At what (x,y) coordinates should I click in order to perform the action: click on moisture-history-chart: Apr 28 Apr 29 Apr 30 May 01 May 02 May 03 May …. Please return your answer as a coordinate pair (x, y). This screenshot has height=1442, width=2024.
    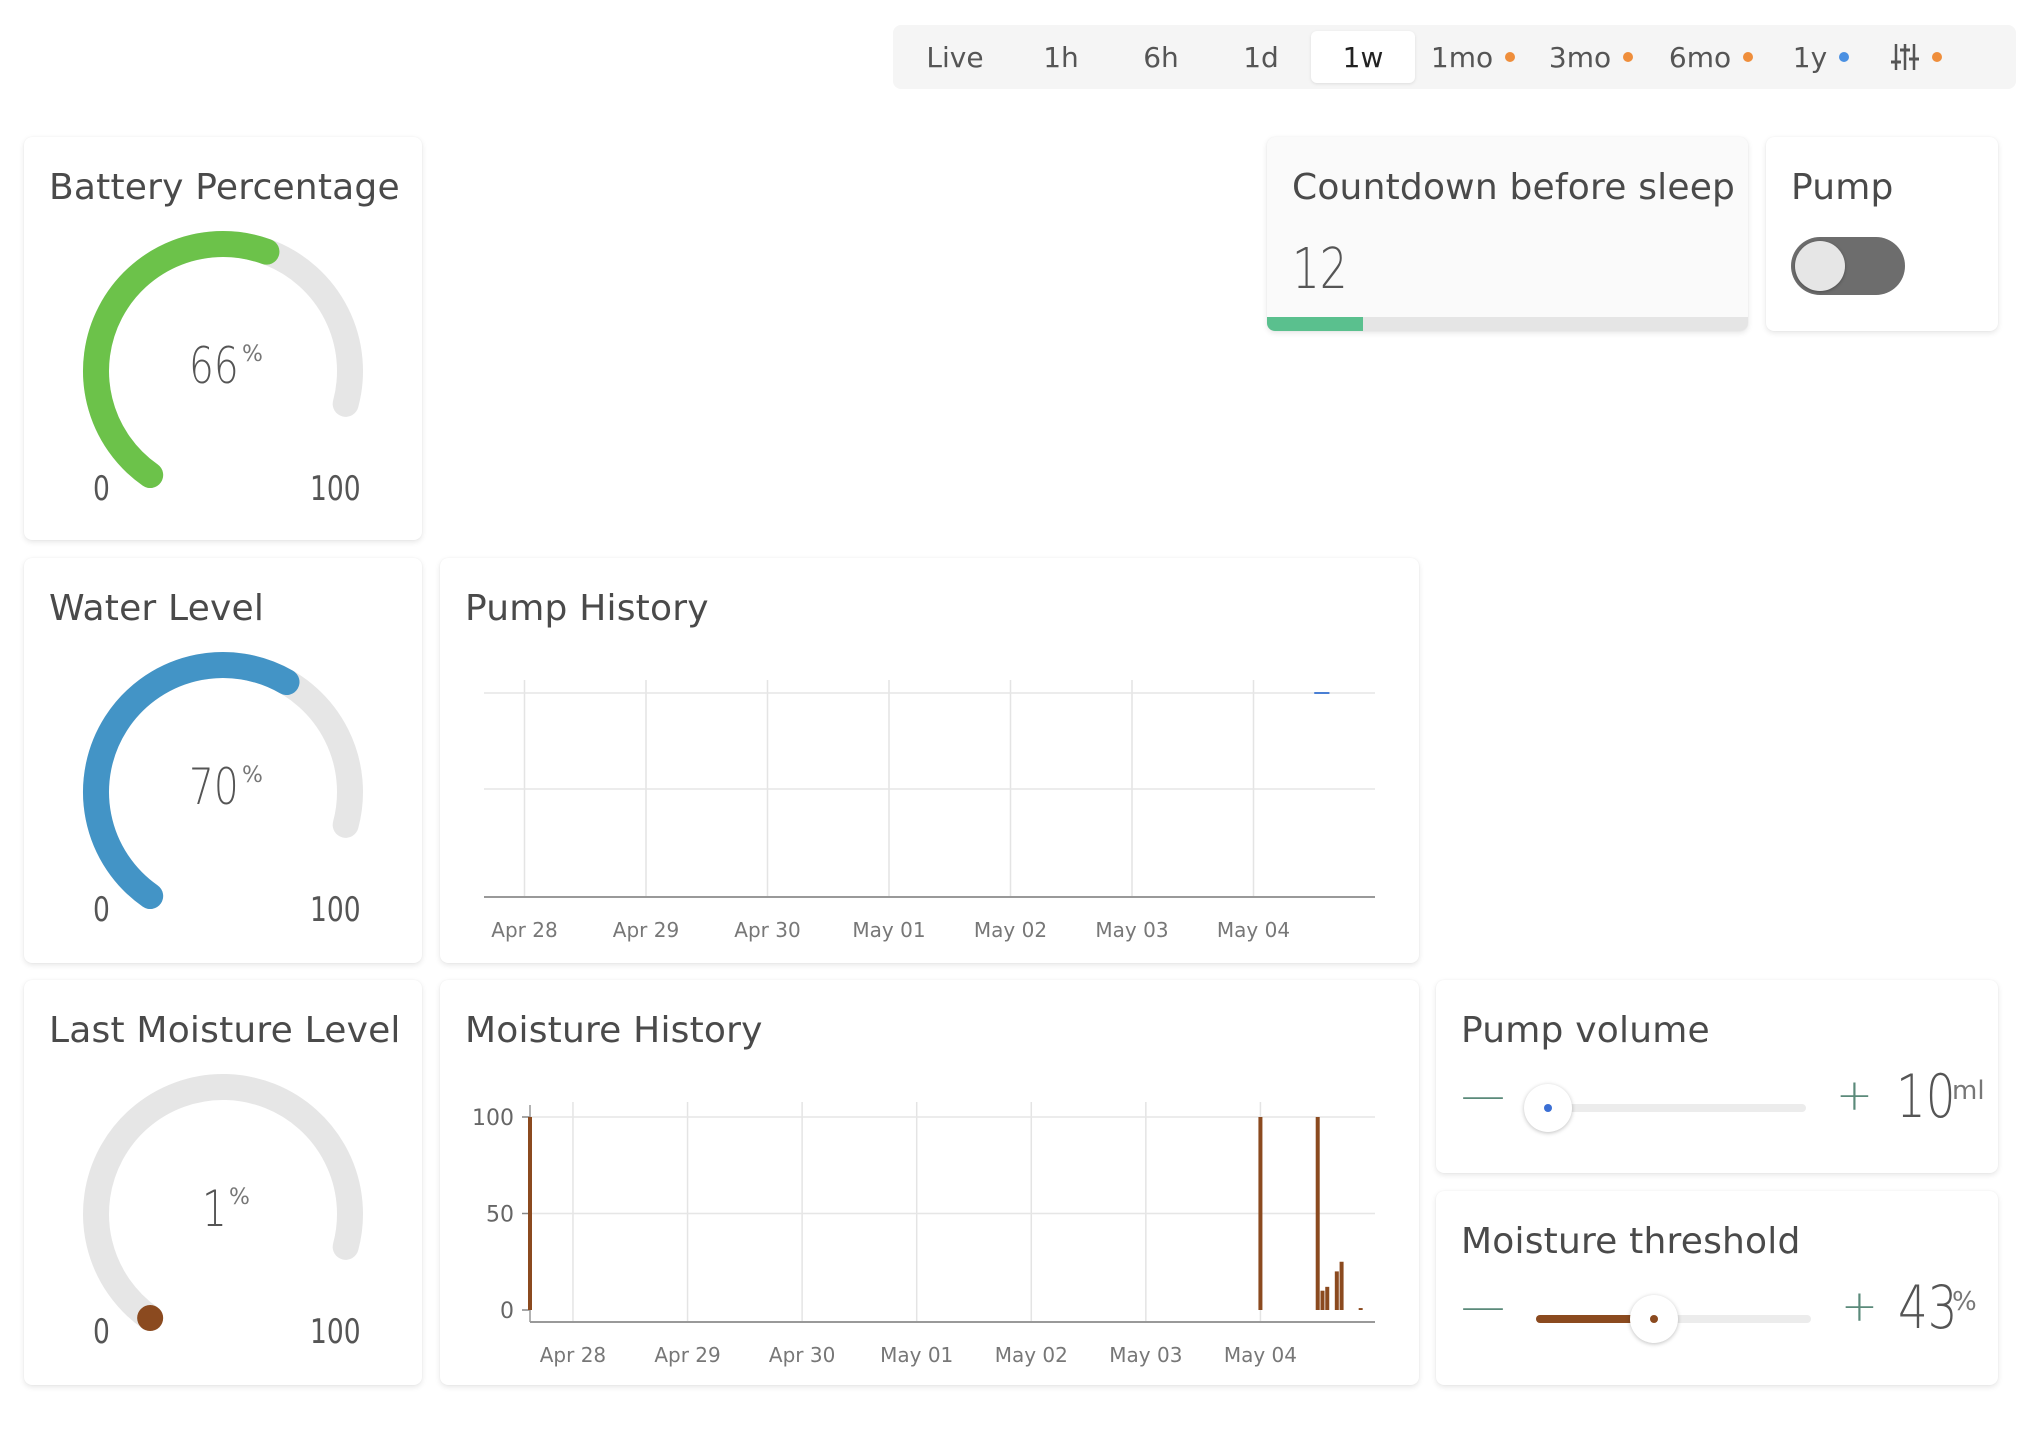
    Looking at the image, I should click on (923, 1234).